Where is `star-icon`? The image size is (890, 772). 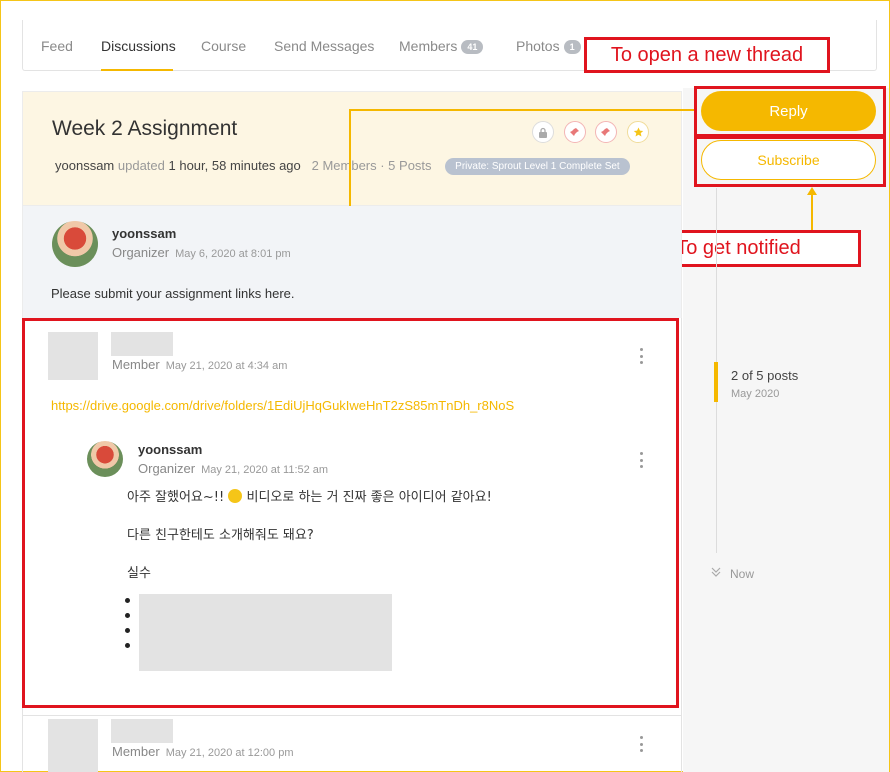 star-icon is located at coordinates (638, 132).